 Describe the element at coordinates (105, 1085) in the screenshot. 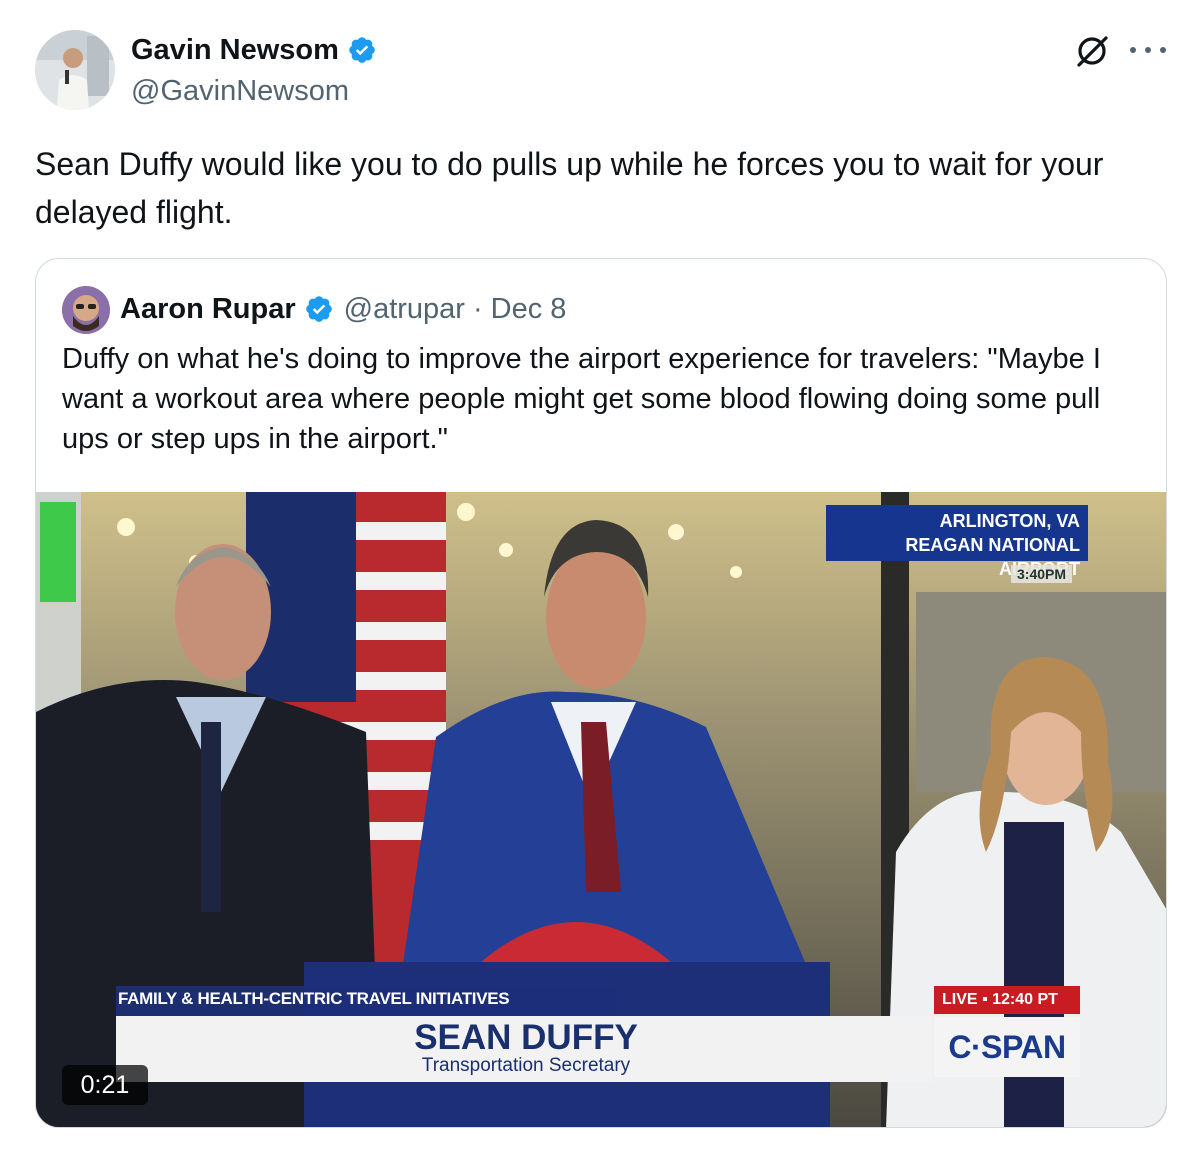

I see `video-duration: 0:21` at that location.